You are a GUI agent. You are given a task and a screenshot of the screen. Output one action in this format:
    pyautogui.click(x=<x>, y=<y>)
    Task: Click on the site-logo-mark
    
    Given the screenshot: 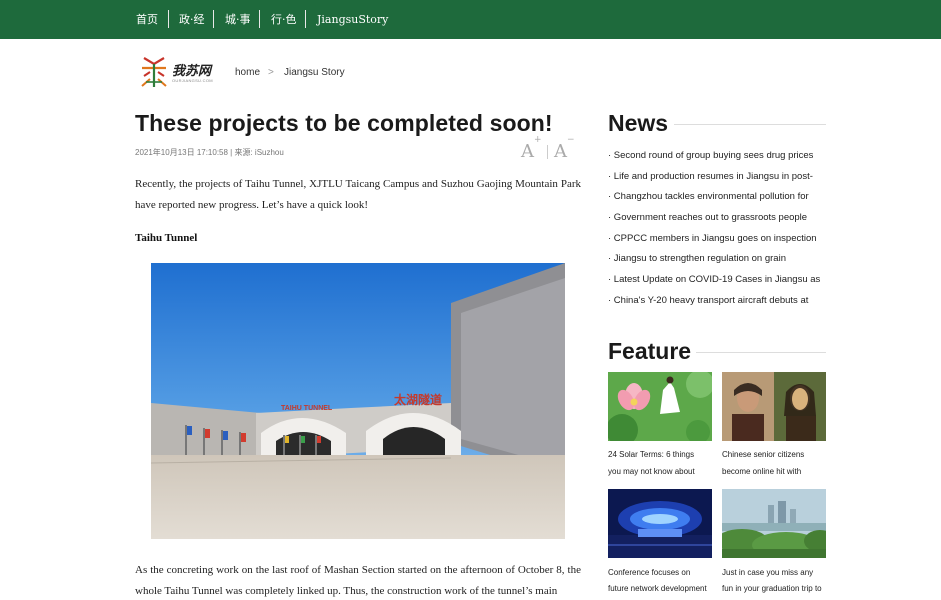 What is the action you would take?
    pyautogui.click(x=154, y=72)
    